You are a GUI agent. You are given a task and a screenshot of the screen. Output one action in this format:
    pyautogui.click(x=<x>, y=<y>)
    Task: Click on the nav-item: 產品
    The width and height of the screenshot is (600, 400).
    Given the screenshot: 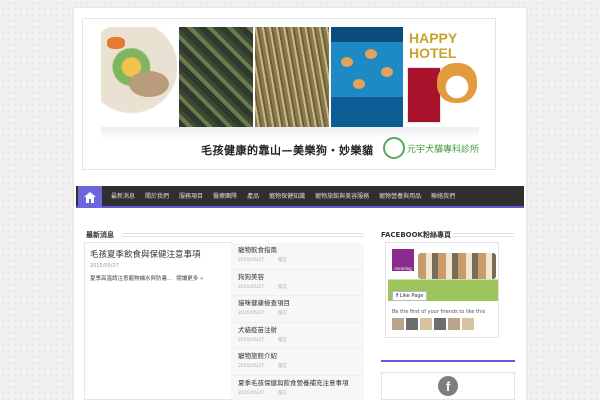 What is the action you would take?
    pyautogui.click(x=253, y=197)
    